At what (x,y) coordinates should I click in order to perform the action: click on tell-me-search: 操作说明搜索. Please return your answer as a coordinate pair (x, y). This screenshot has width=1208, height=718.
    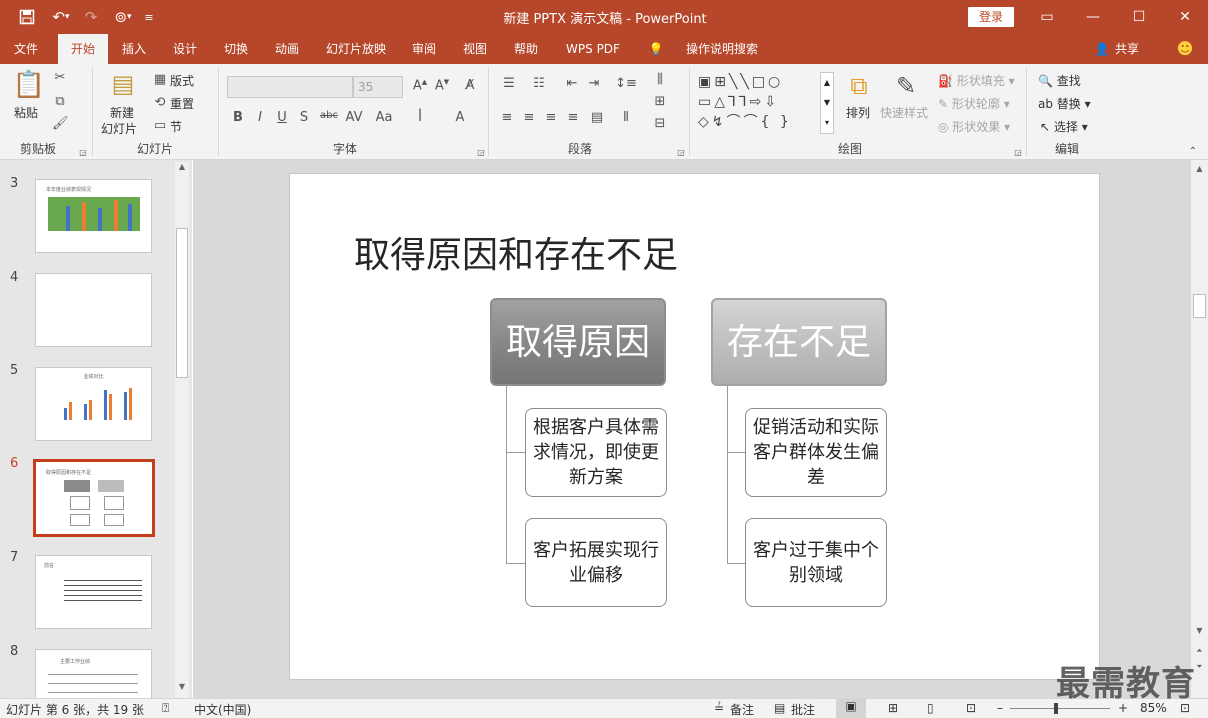
    Looking at the image, I should click on (722, 49).